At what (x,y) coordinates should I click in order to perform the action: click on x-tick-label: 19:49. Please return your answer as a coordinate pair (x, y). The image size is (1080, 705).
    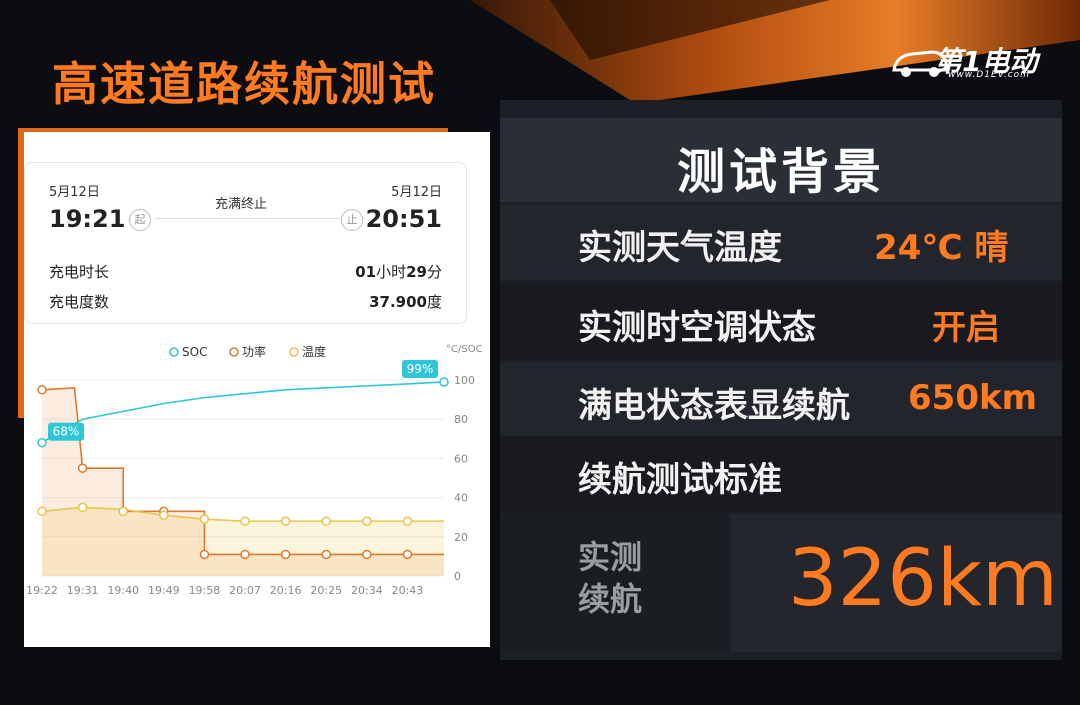
    Looking at the image, I should click on (164, 590).